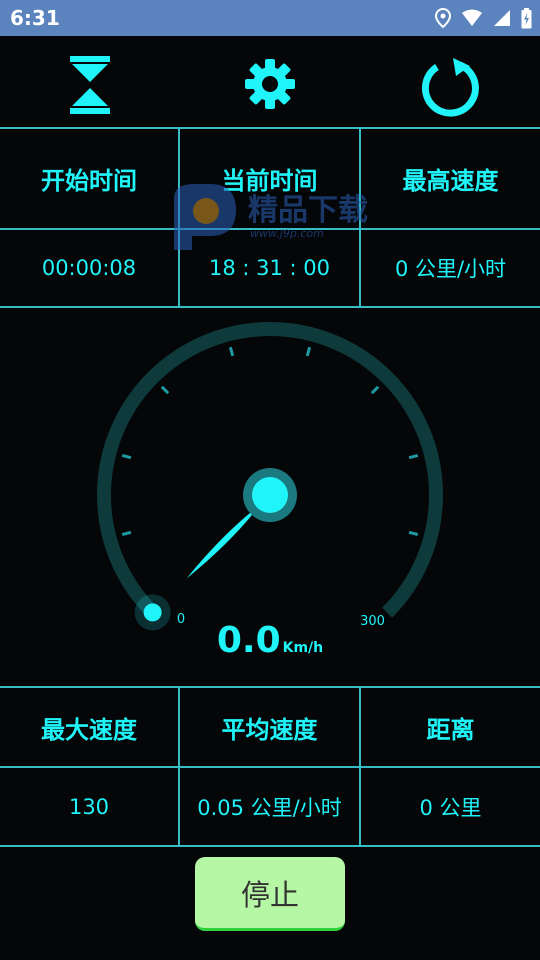 The image size is (540, 960). I want to click on bottom-header-row: 最大速度 平均速度 距离, so click(270, 728).